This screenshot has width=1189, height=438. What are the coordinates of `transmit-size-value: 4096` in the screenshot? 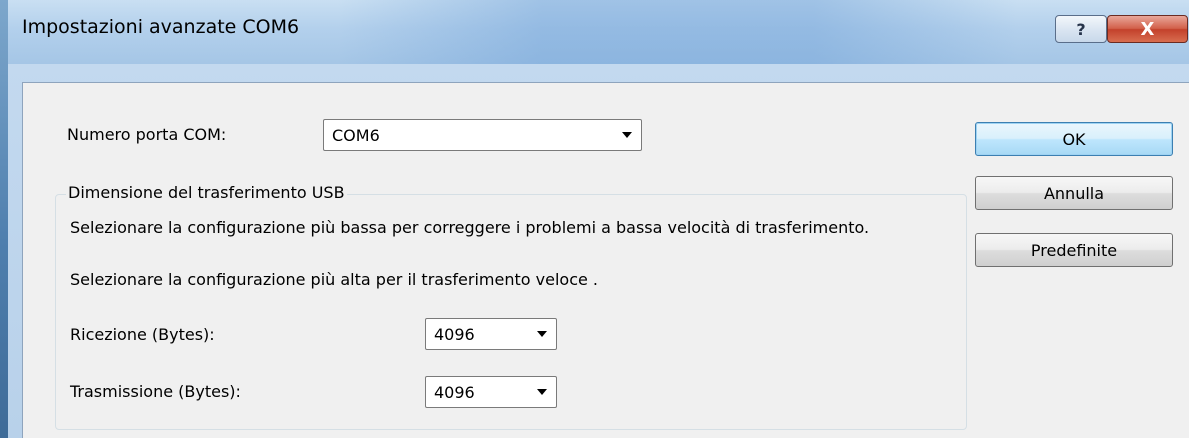 It's located at (454, 392).